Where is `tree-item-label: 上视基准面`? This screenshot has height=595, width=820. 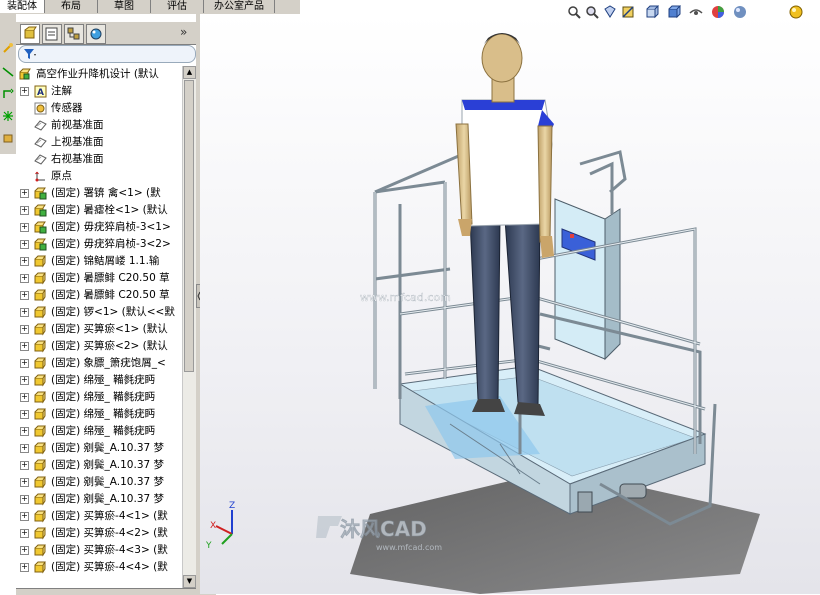 tree-item-label: 上视基准面 is located at coordinates (77, 142).